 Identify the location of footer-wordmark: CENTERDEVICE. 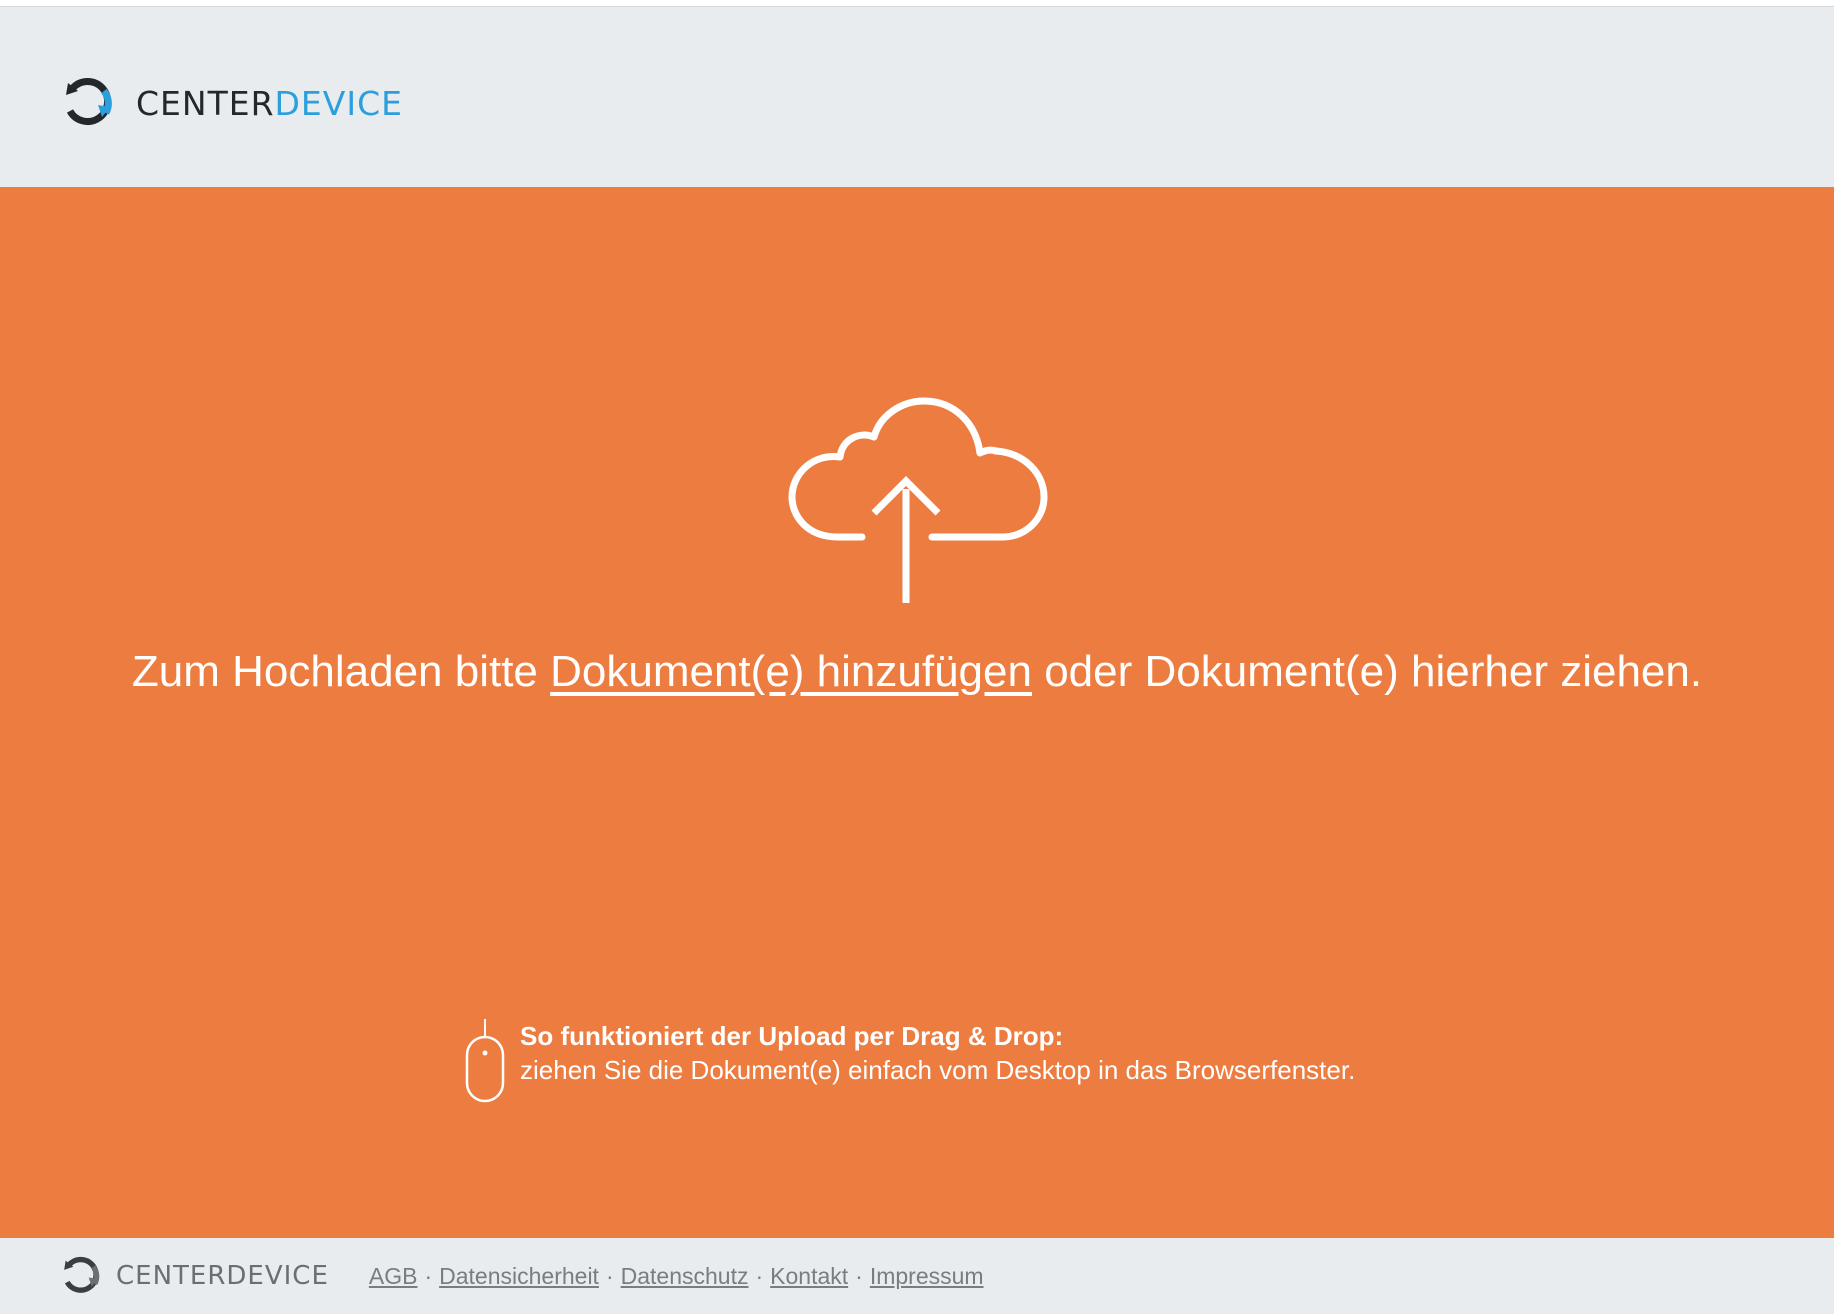
(222, 1276).